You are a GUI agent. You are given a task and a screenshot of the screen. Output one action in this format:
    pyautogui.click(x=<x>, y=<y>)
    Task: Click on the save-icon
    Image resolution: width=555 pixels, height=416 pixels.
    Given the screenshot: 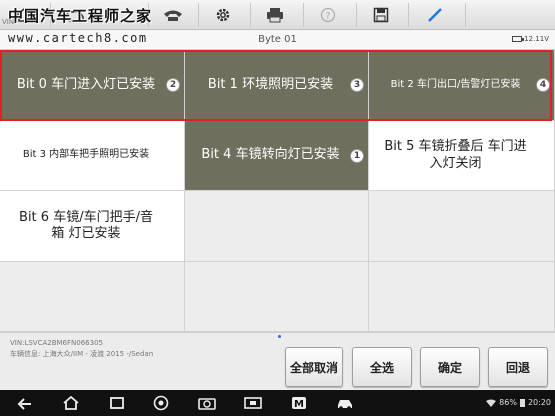 What is the action you would take?
    pyautogui.click(x=380, y=15)
    